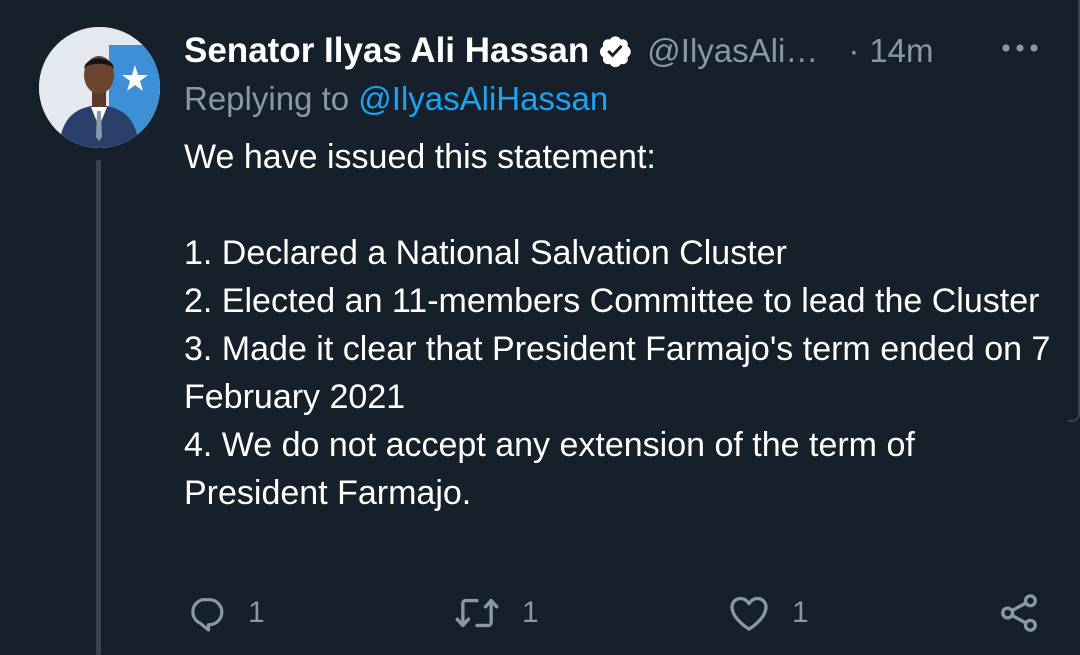  I want to click on tweet-actions: 1 1 1, so click(540, 613).